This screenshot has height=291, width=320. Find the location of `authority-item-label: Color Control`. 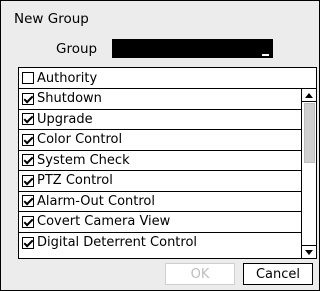

authority-item-label: Color Control is located at coordinates (80, 140).